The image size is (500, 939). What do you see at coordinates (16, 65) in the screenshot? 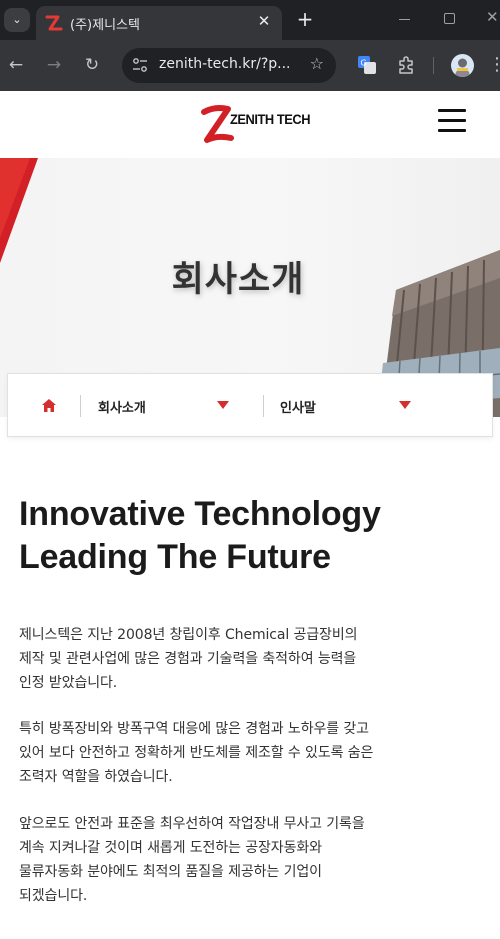
I see `back-button: ←` at bounding box center [16, 65].